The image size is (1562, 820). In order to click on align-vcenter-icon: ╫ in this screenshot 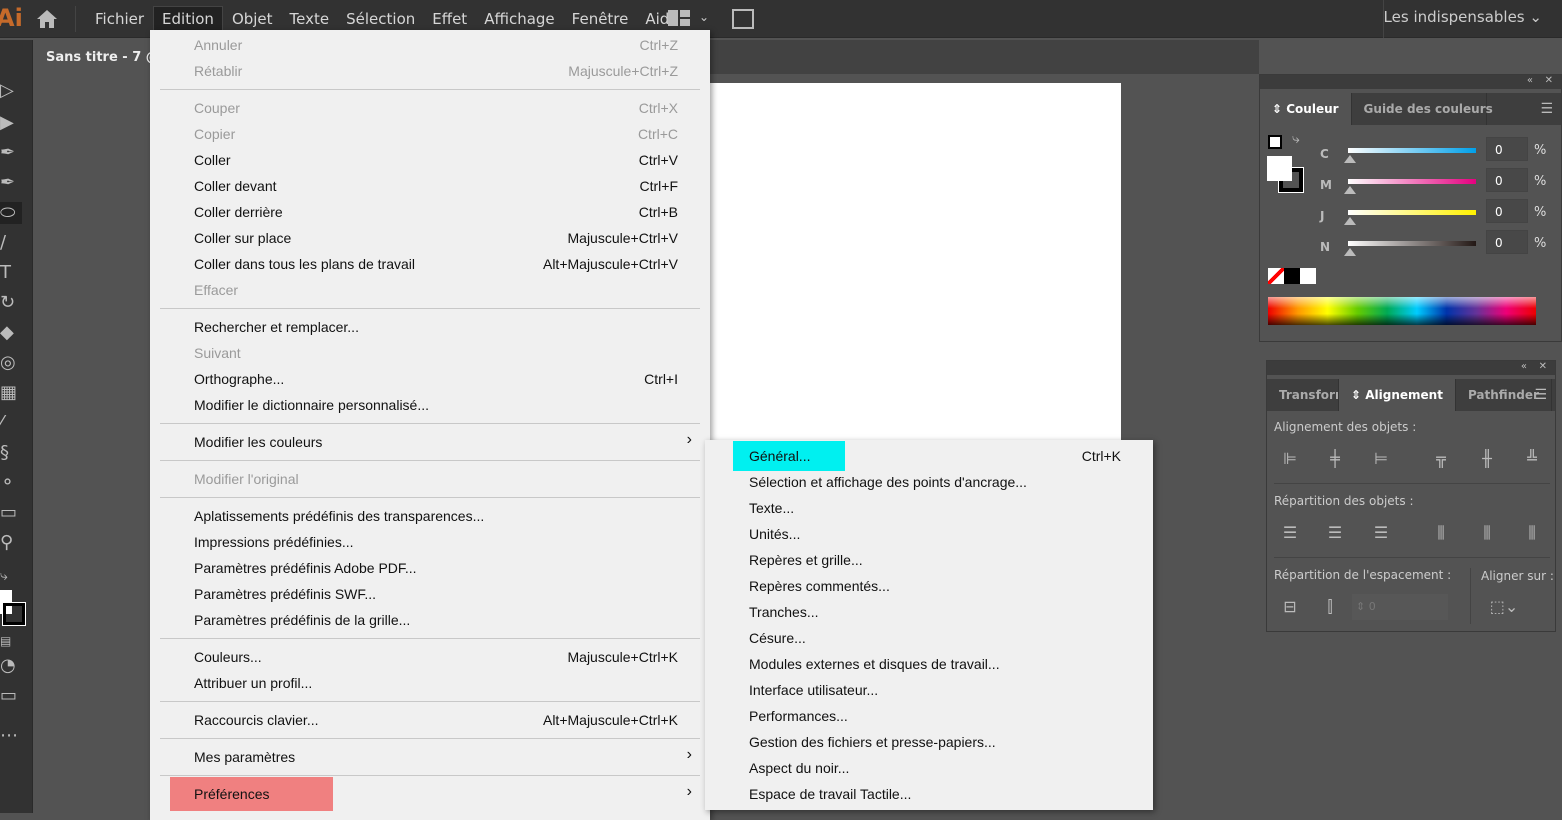, I will do `click(1487, 460)`.